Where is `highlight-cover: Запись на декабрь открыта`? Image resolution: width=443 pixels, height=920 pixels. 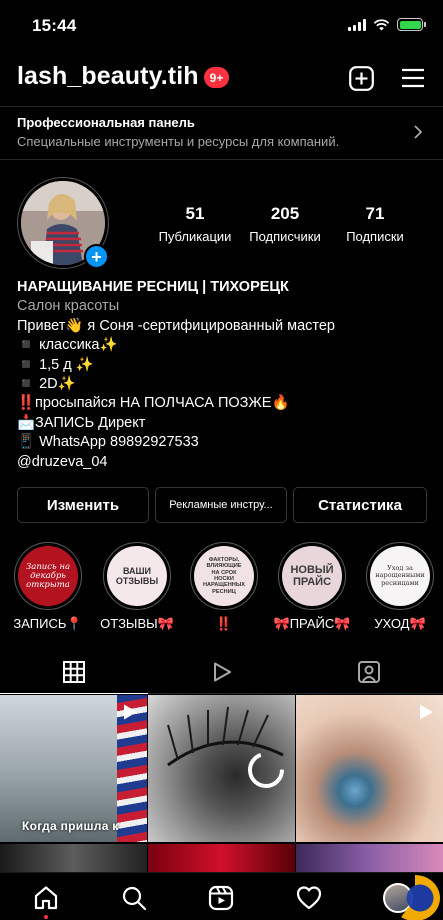 highlight-cover: Запись на декабрь открыта is located at coordinates (48, 576).